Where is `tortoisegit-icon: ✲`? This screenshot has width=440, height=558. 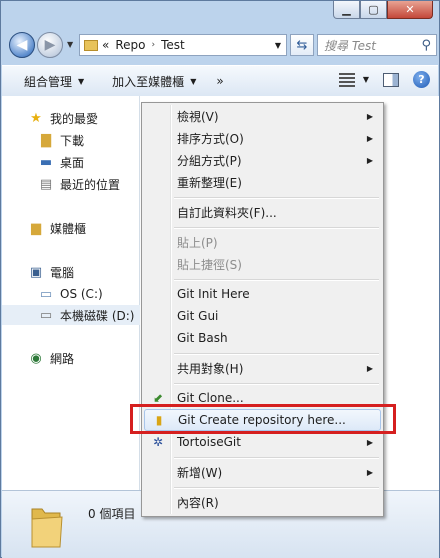 tortoisegit-icon: ✲ is located at coordinates (158, 442).